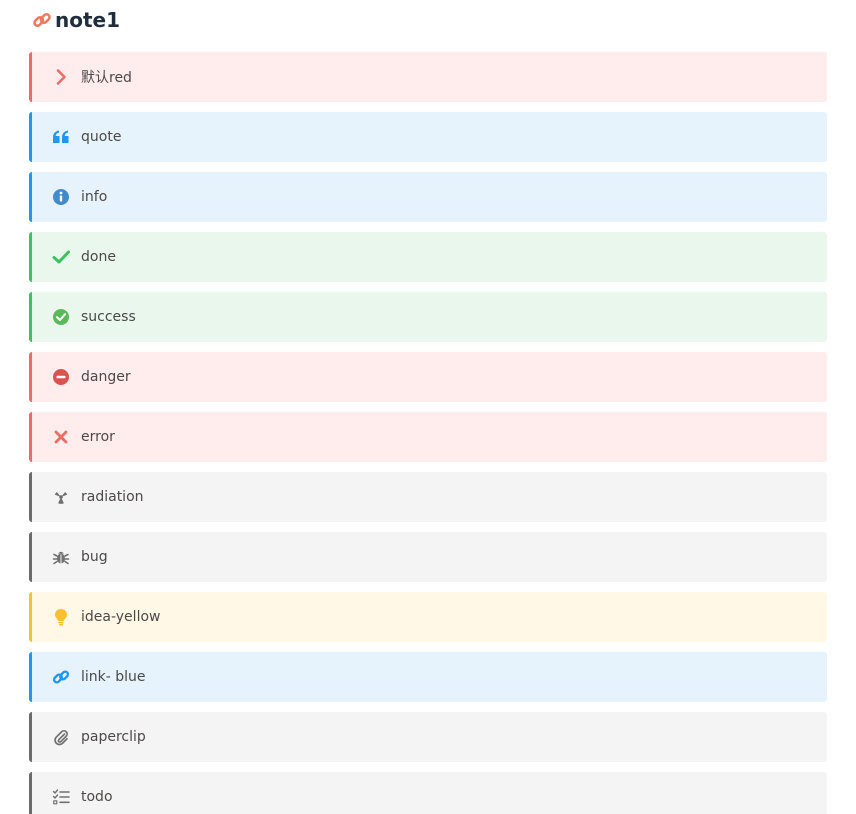  Describe the element at coordinates (97, 797) in the screenshot. I see `note-label: todo` at that location.